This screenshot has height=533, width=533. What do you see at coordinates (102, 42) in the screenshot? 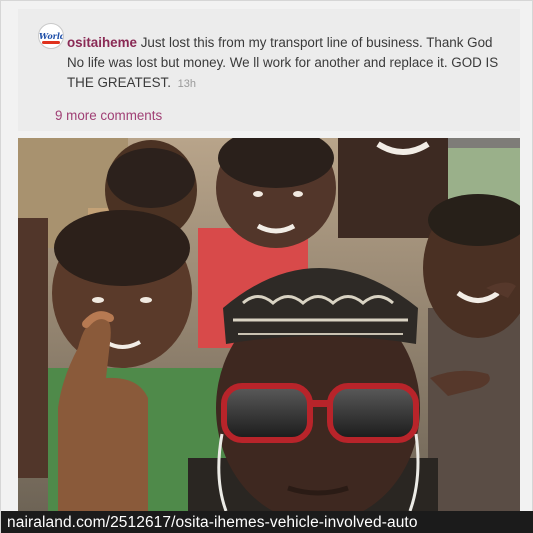
I see `username-link: ositaiheme` at bounding box center [102, 42].